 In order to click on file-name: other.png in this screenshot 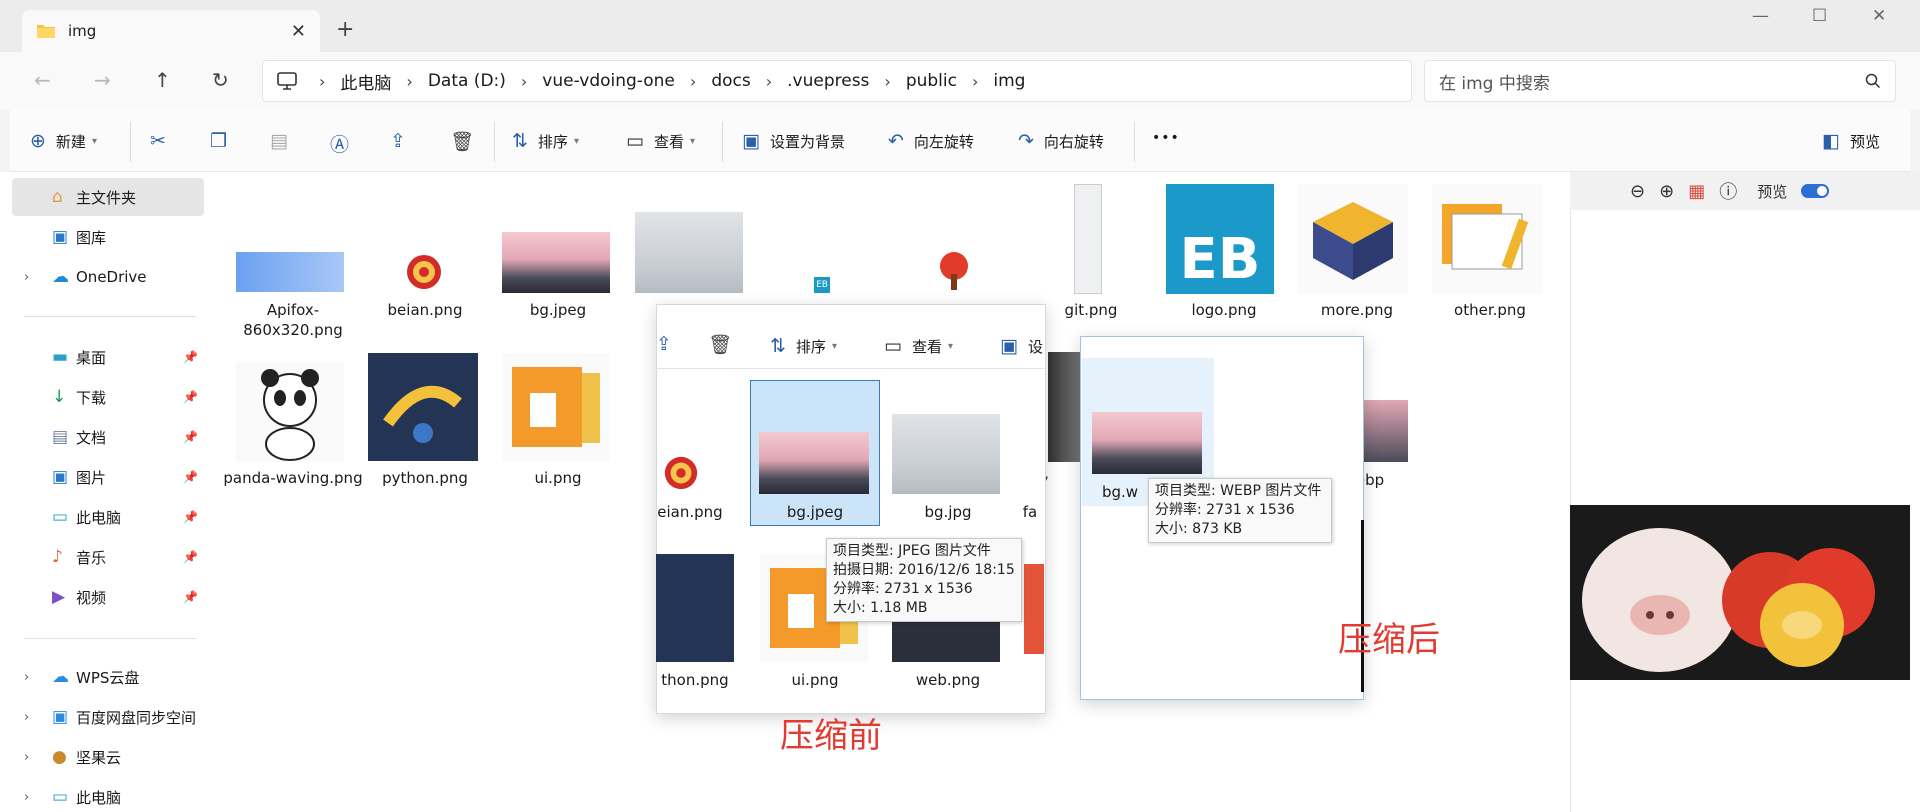, I will do `click(1490, 310)`.